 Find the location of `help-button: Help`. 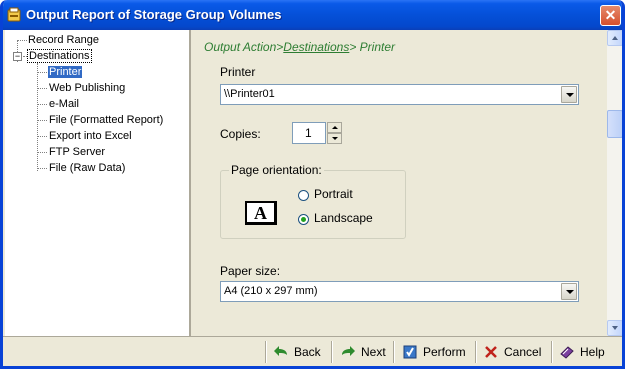

help-button: Help is located at coordinates (582, 352).